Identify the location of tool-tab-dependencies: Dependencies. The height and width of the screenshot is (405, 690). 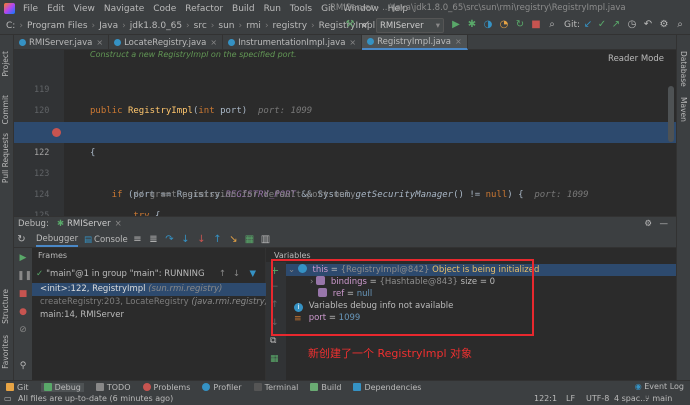
(387, 387).